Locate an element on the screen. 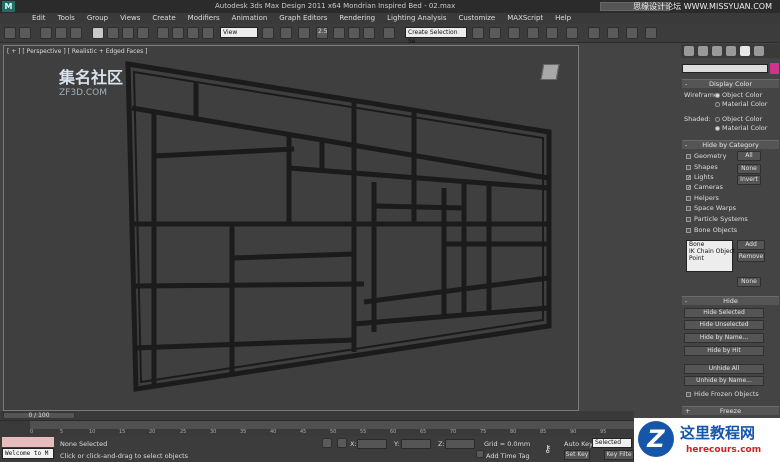 The width and height of the screenshot is (780, 462). hide-invert-button: Invert is located at coordinates (749, 180).